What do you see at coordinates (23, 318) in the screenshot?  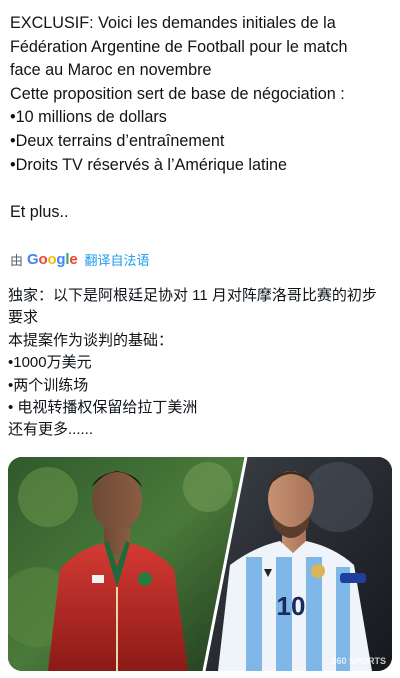 I see `translated-line: 要求` at bounding box center [23, 318].